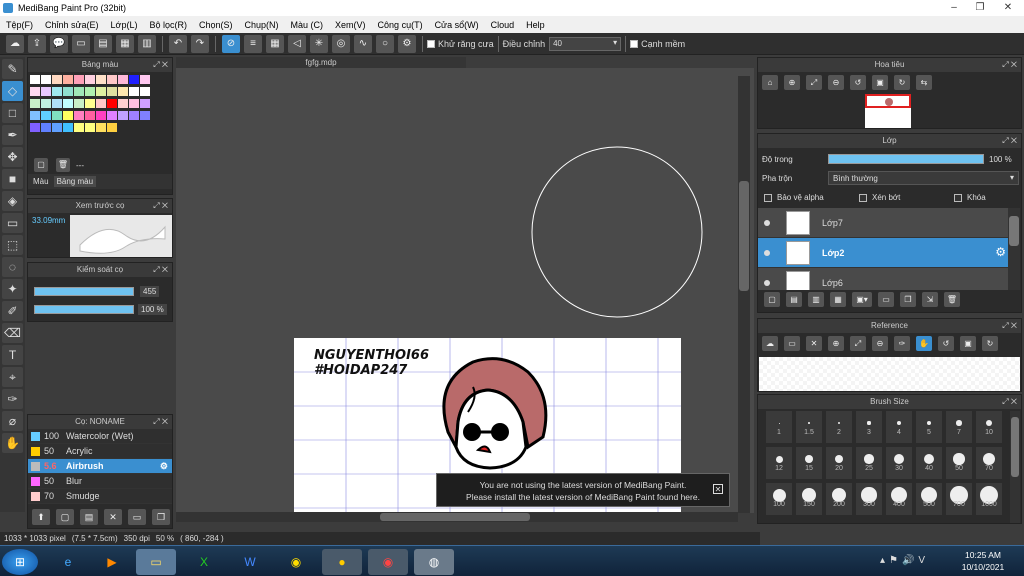 The width and height of the screenshot is (1024, 576). What do you see at coordinates (838, 299) in the screenshot?
I see `halftone-layer-icon: ▦` at bounding box center [838, 299].